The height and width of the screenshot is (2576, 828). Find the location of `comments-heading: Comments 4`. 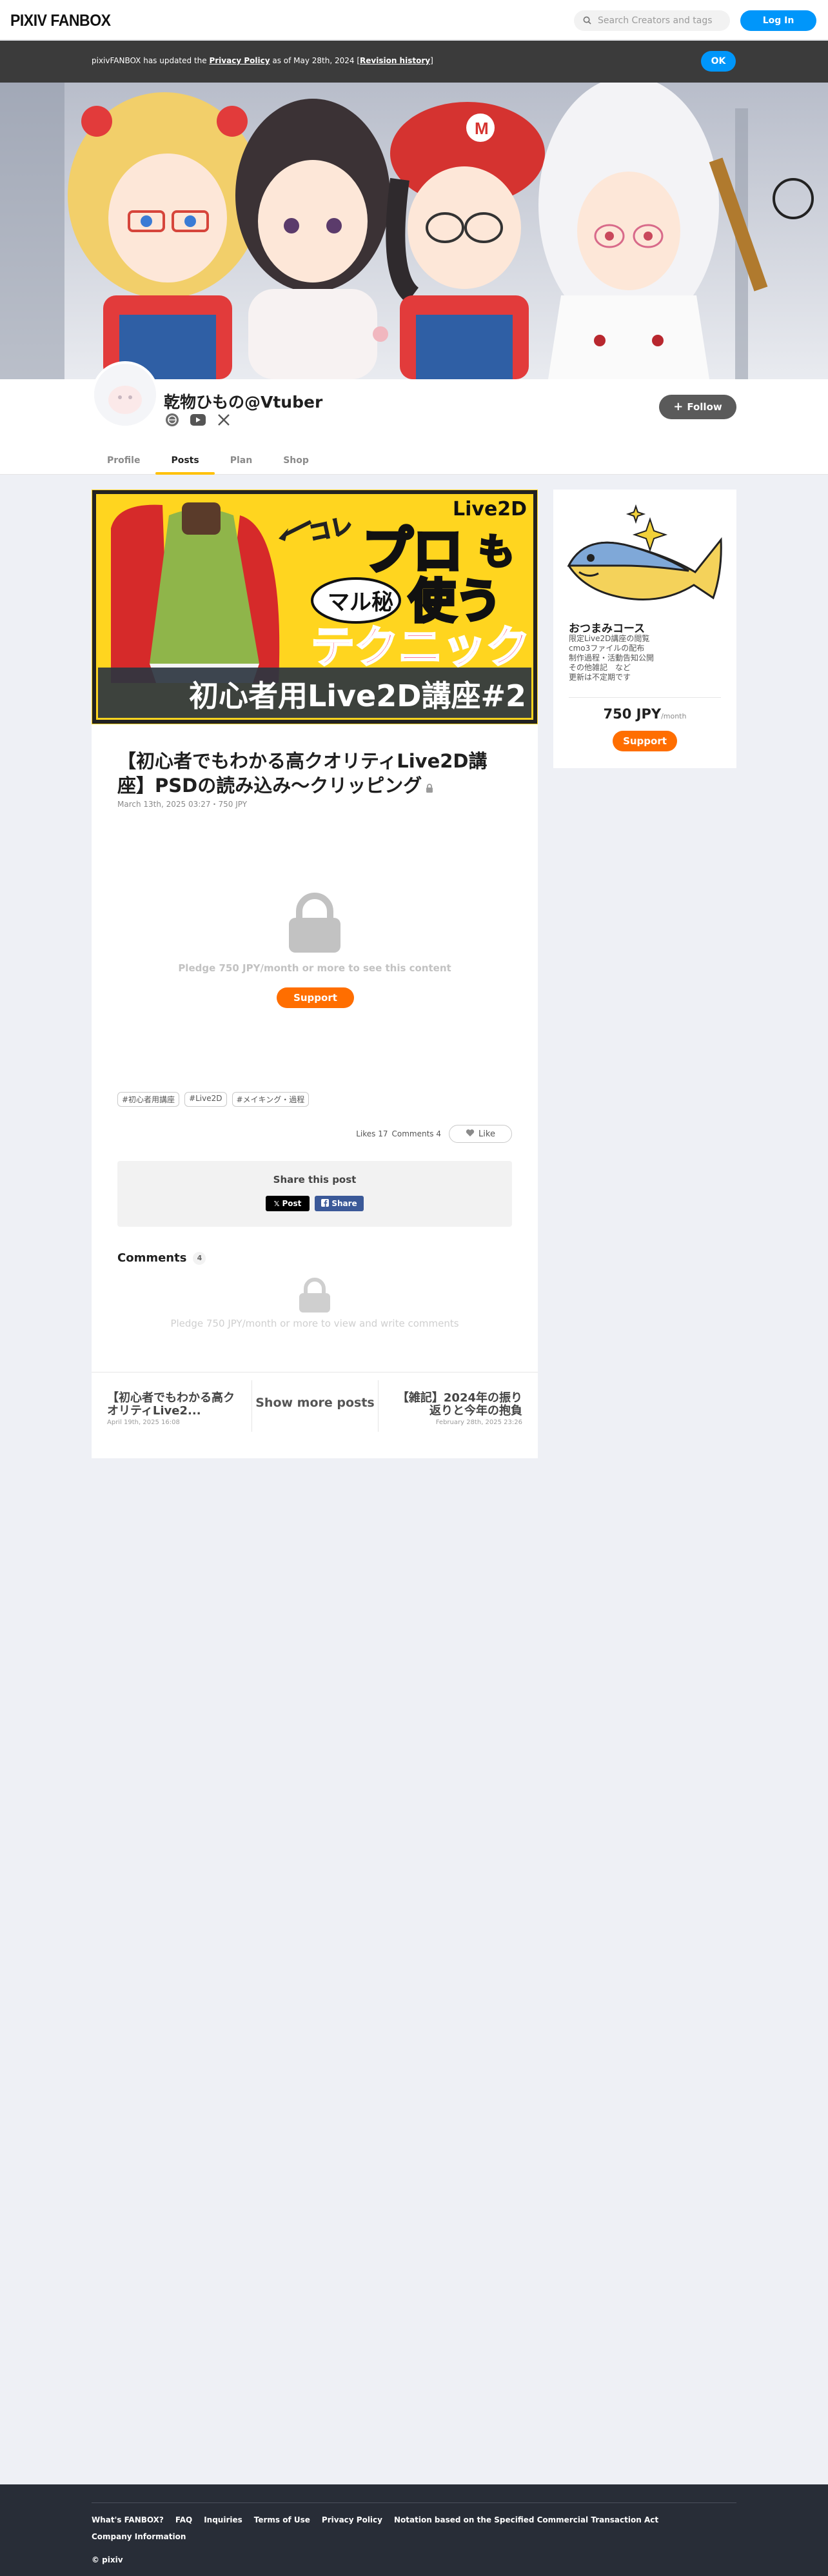

comments-heading: Comments 4 is located at coordinates (161, 1258).